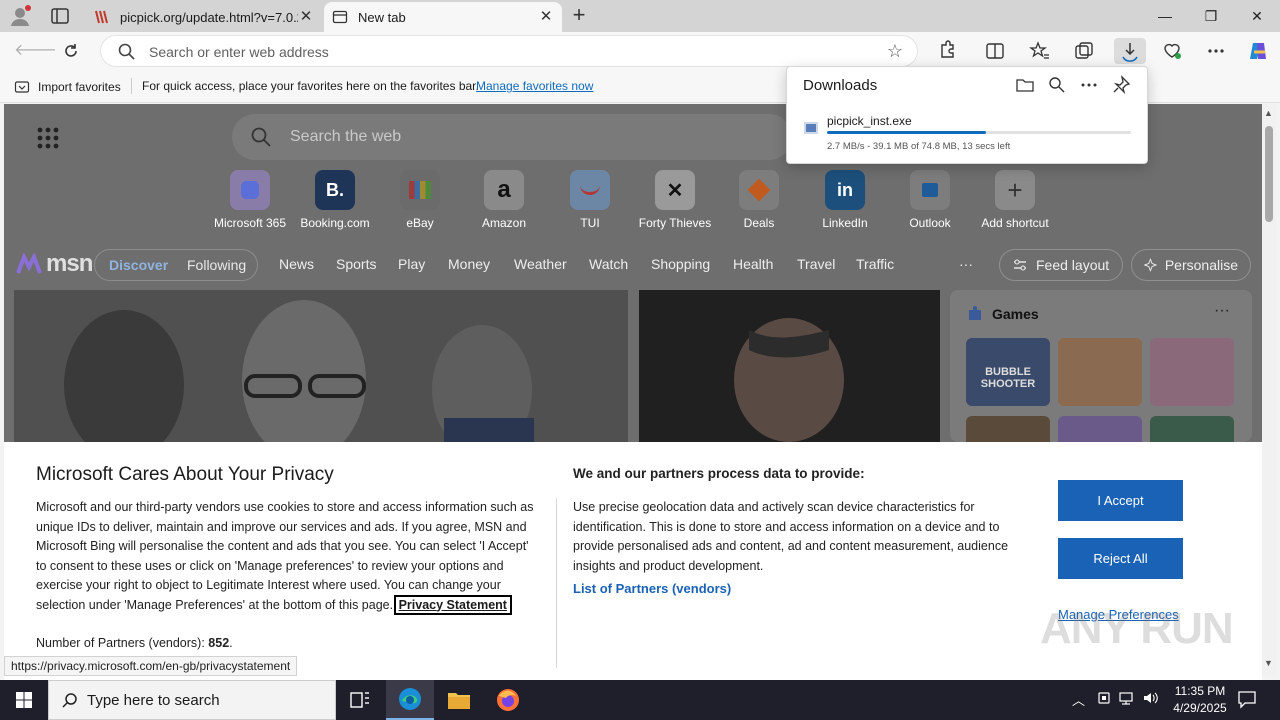  Describe the element at coordinates (504, 223) in the screenshot. I see `shortcut-label: Amazon` at that location.